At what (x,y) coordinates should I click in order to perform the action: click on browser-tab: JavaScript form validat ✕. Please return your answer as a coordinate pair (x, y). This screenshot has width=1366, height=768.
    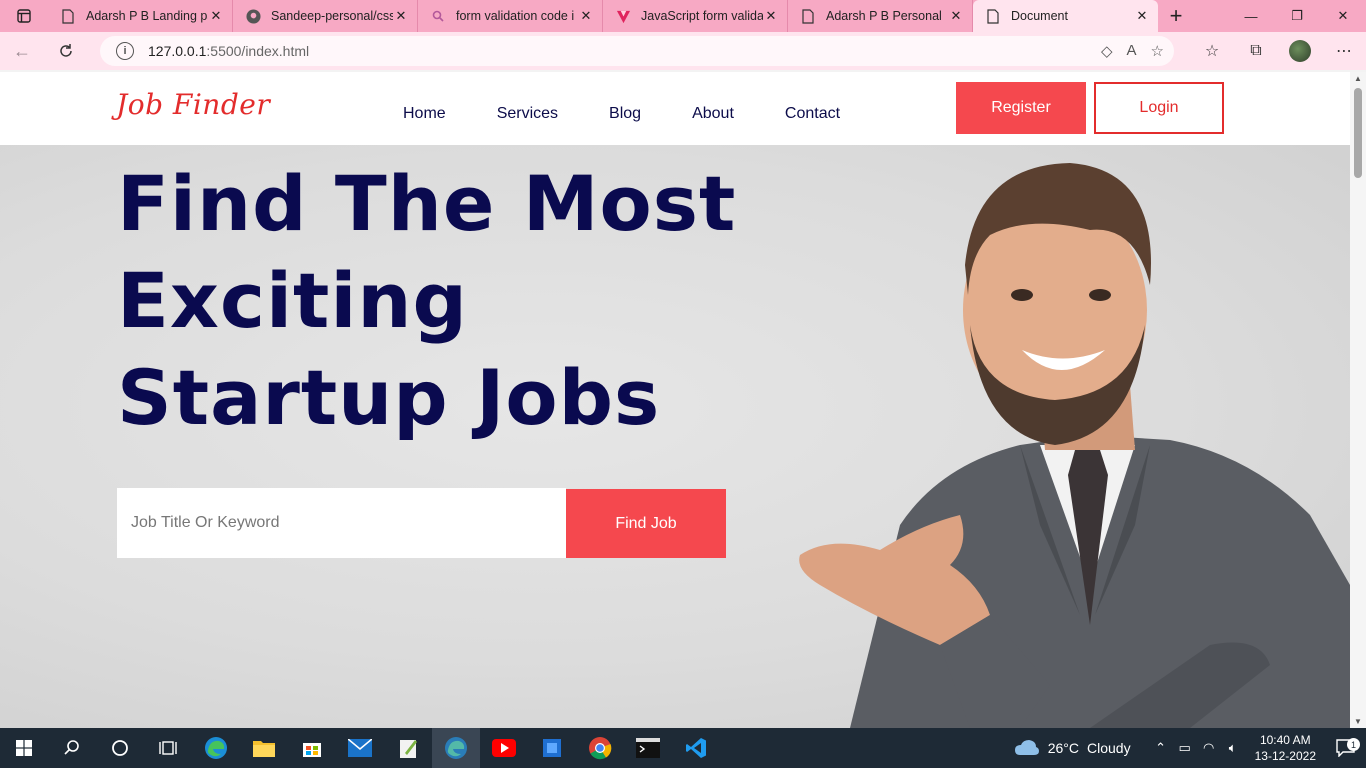
    Looking at the image, I should click on (695, 16).